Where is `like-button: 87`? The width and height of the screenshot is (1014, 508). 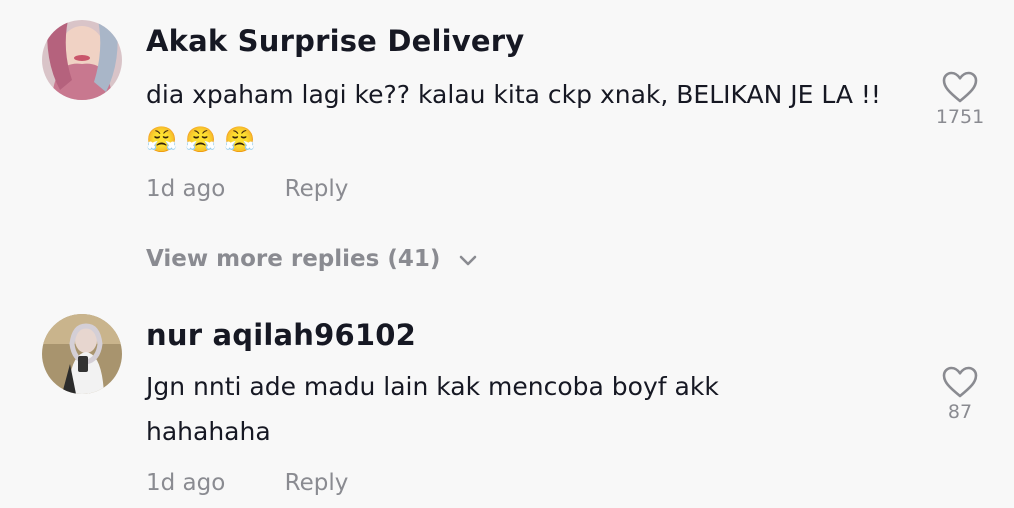 like-button: 87 is located at coordinates (960, 394).